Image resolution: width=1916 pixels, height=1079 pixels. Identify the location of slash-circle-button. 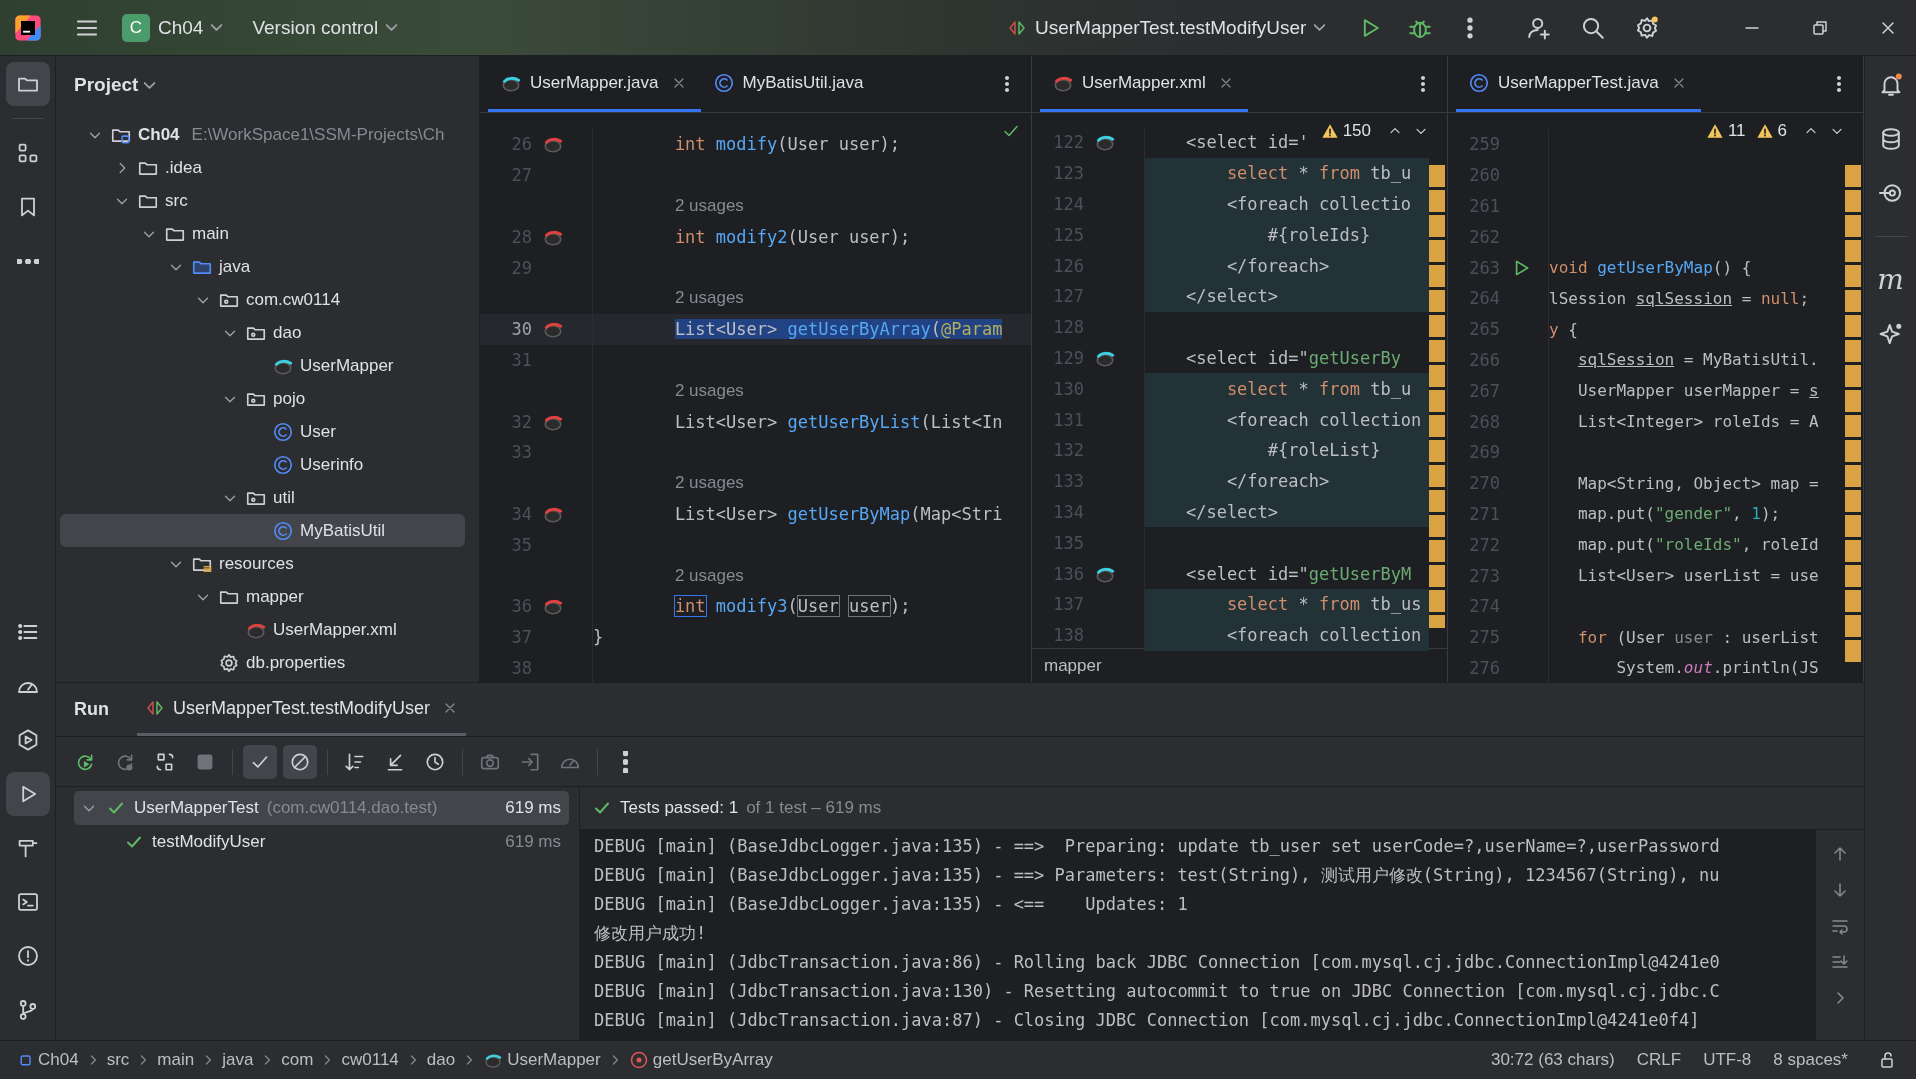
(300, 761).